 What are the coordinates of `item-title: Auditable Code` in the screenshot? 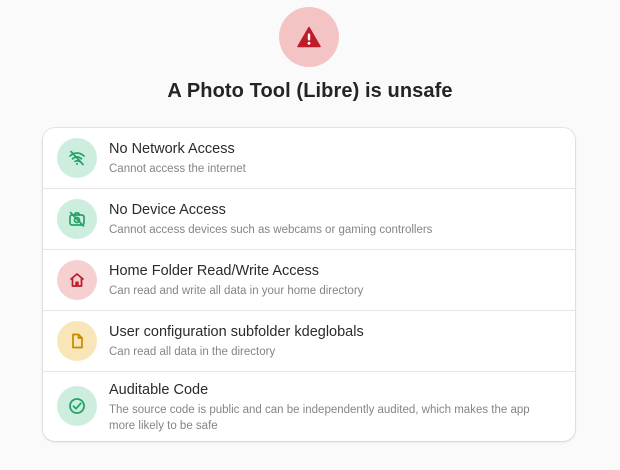 It's located at (159, 390).